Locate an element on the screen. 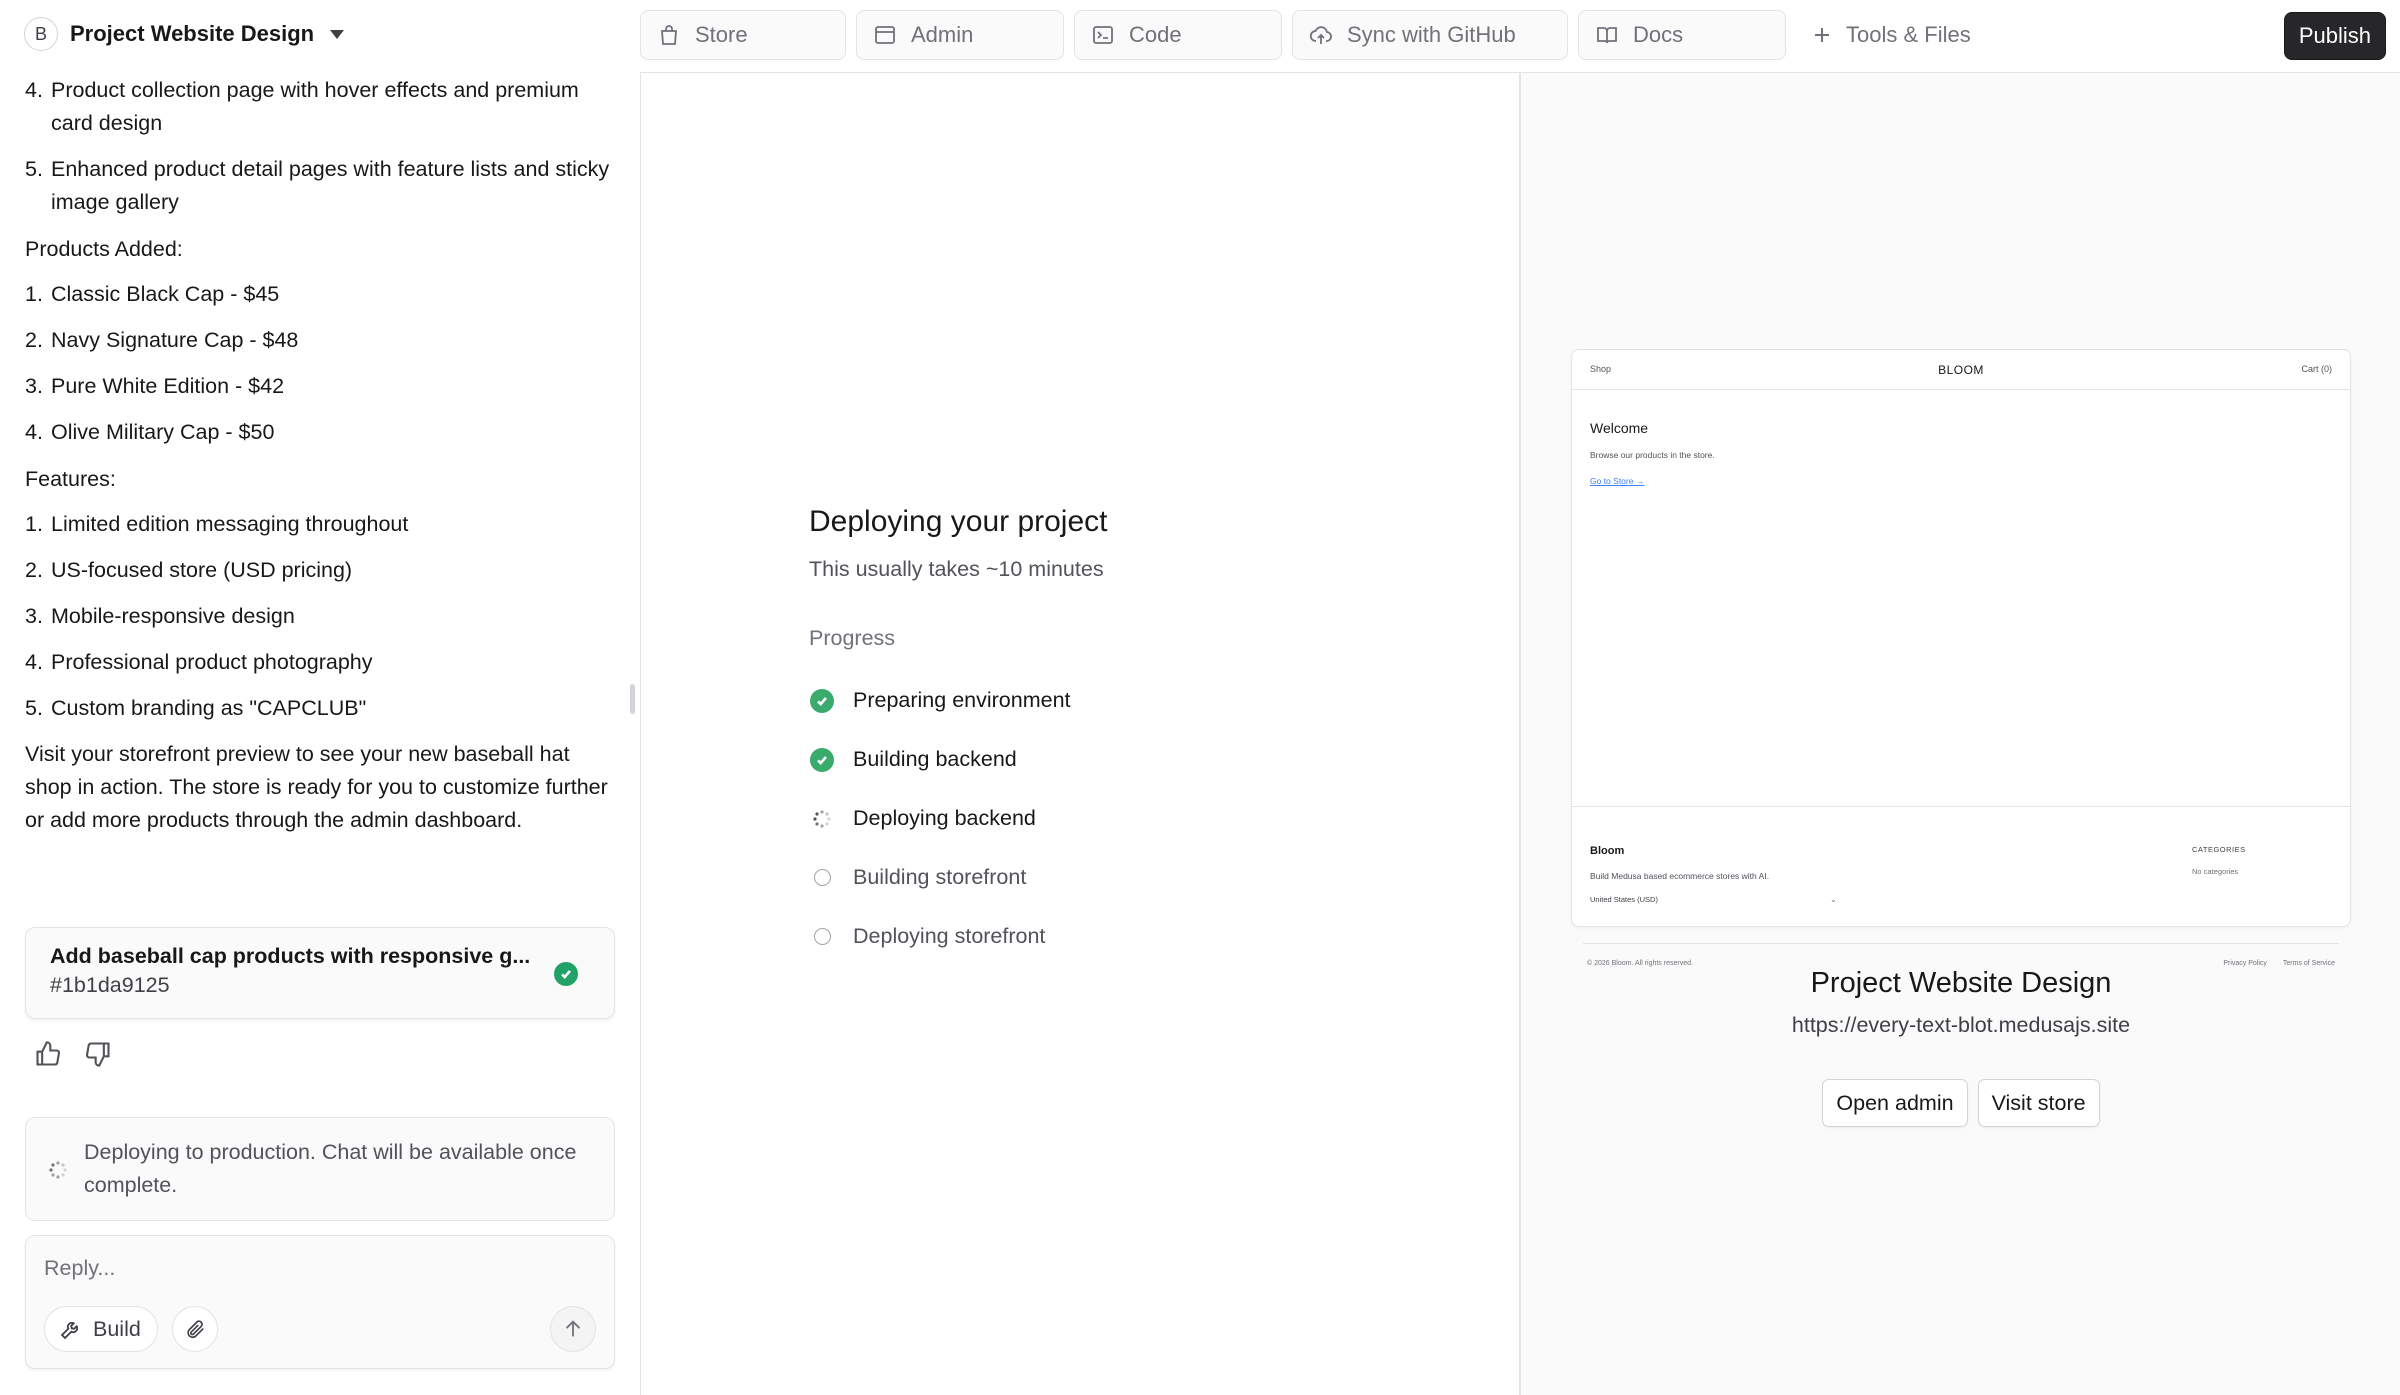 This screenshot has height=1395, width=2400. build-mode-button: Build is located at coordinates (101, 1329).